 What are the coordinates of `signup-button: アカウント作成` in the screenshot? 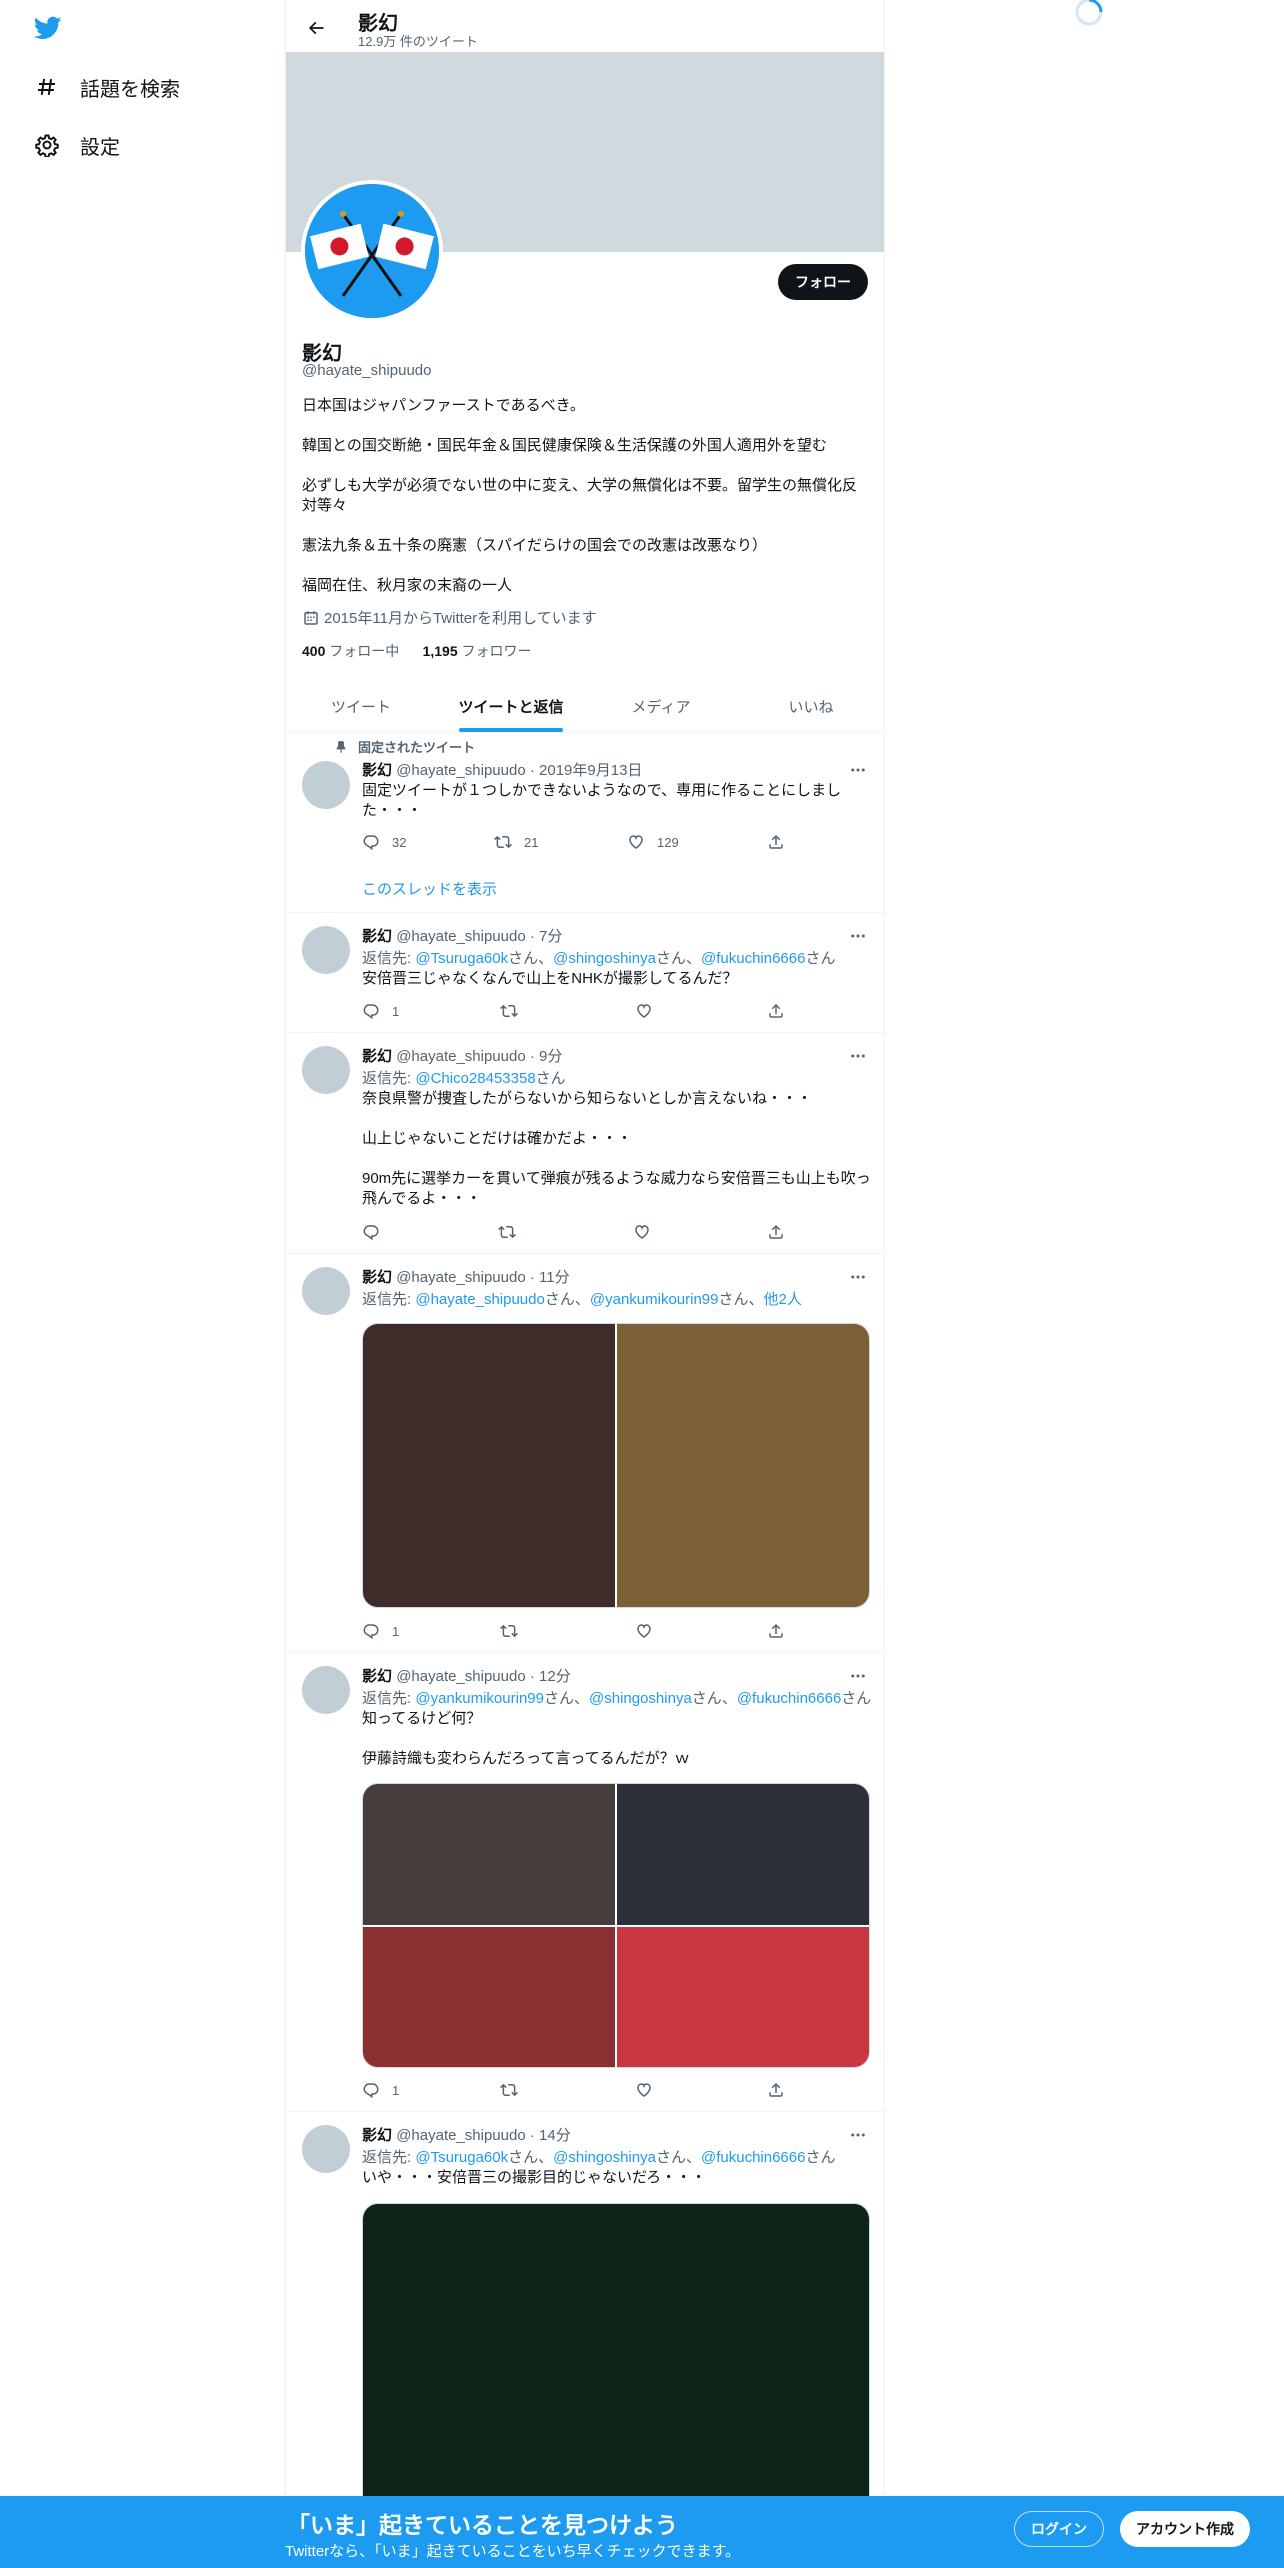 It's located at (1185, 2529).